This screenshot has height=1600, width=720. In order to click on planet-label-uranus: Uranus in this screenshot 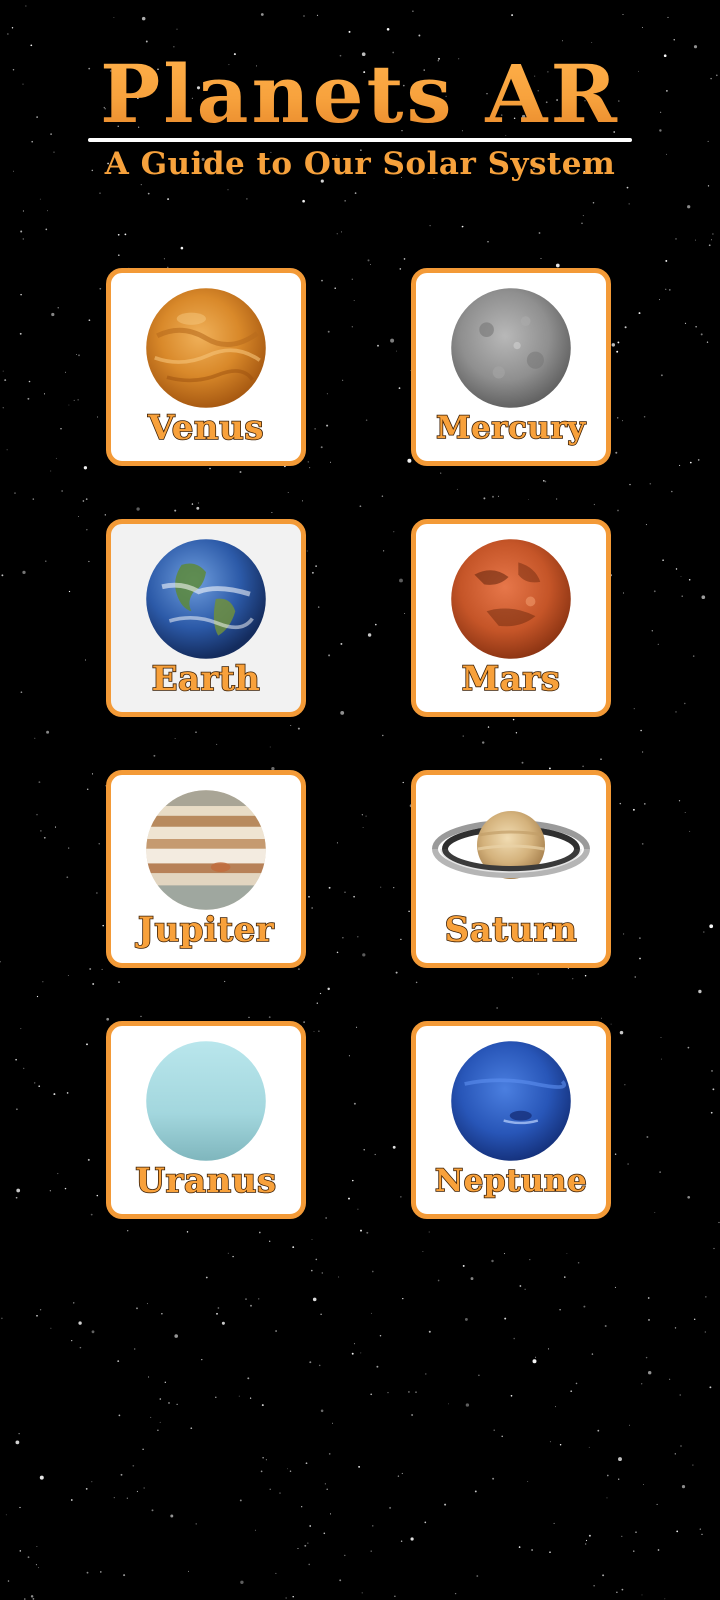, I will do `click(206, 1181)`.